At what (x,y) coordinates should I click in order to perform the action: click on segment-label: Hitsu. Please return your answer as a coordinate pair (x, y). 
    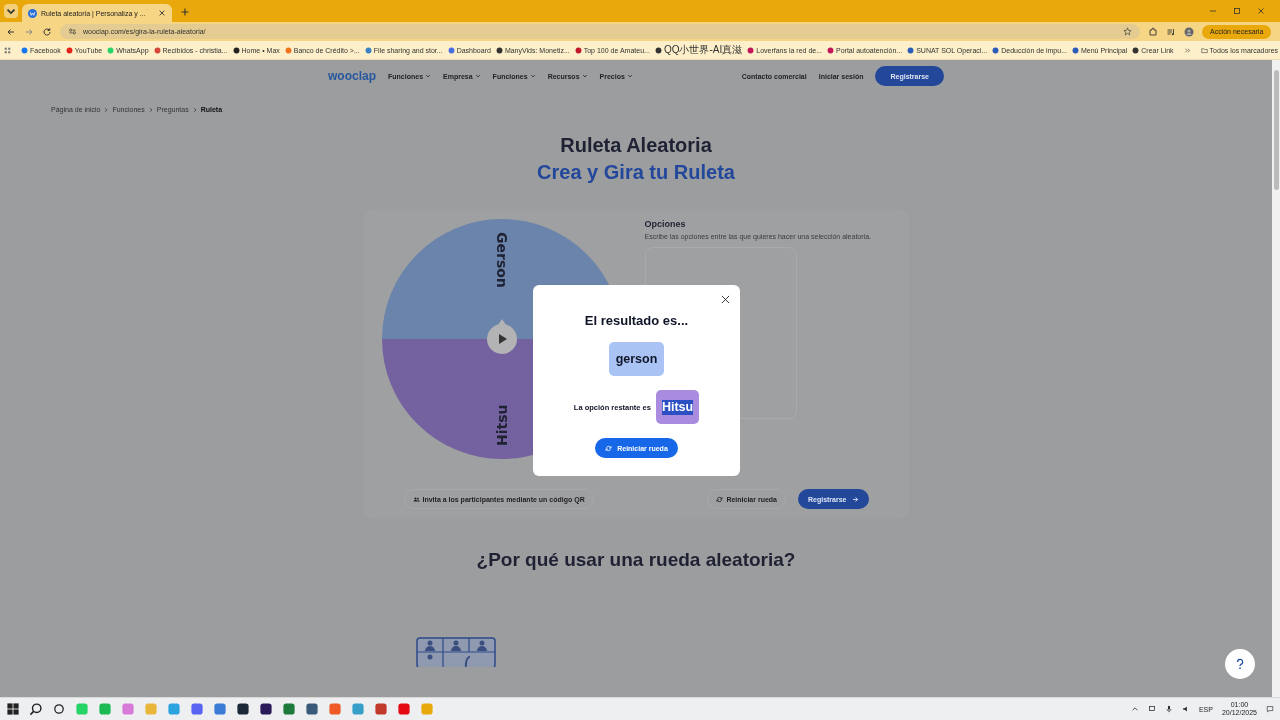
    Looking at the image, I should click on (501, 425).